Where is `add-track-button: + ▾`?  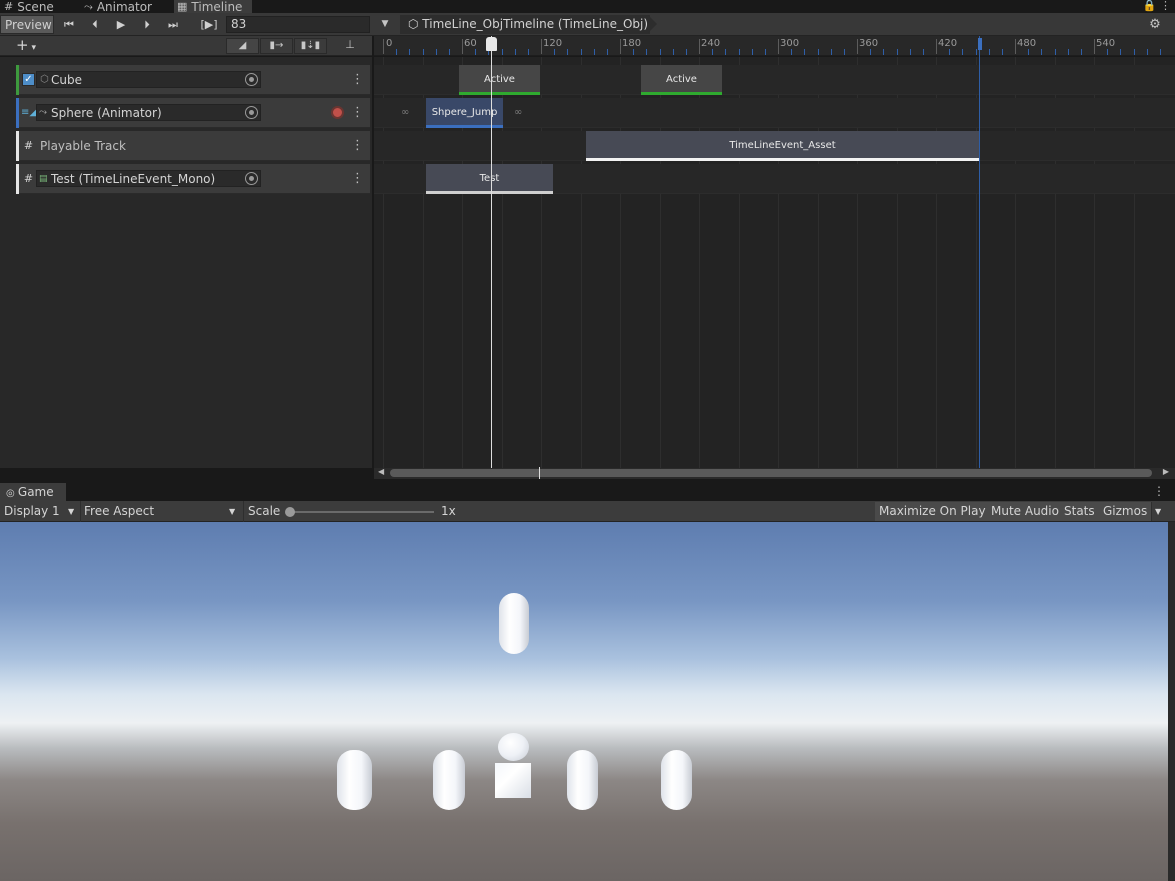
add-track-button: + ▾ is located at coordinates (33, 45).